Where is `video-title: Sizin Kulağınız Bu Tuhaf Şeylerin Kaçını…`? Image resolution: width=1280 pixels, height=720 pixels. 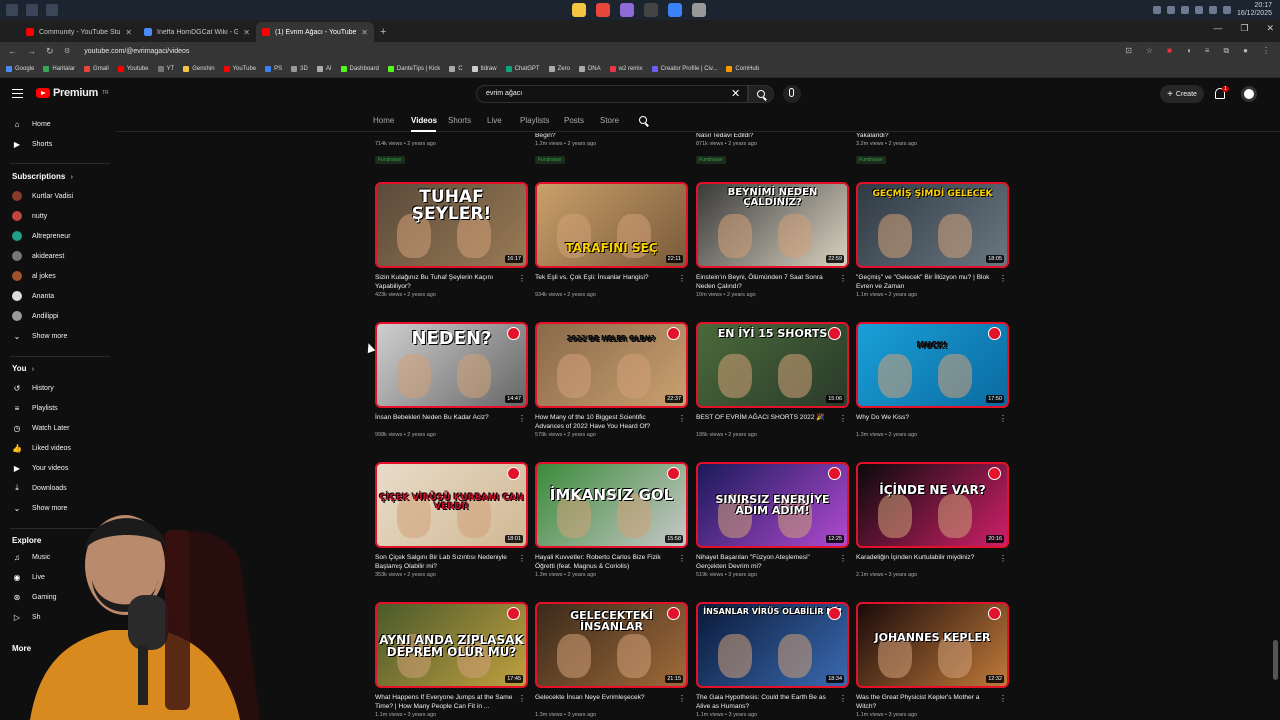
video-title: Sizin Kulağınız Bu Tuhaf Şeylerin Kaçını… is located at coordinates (445, 282).